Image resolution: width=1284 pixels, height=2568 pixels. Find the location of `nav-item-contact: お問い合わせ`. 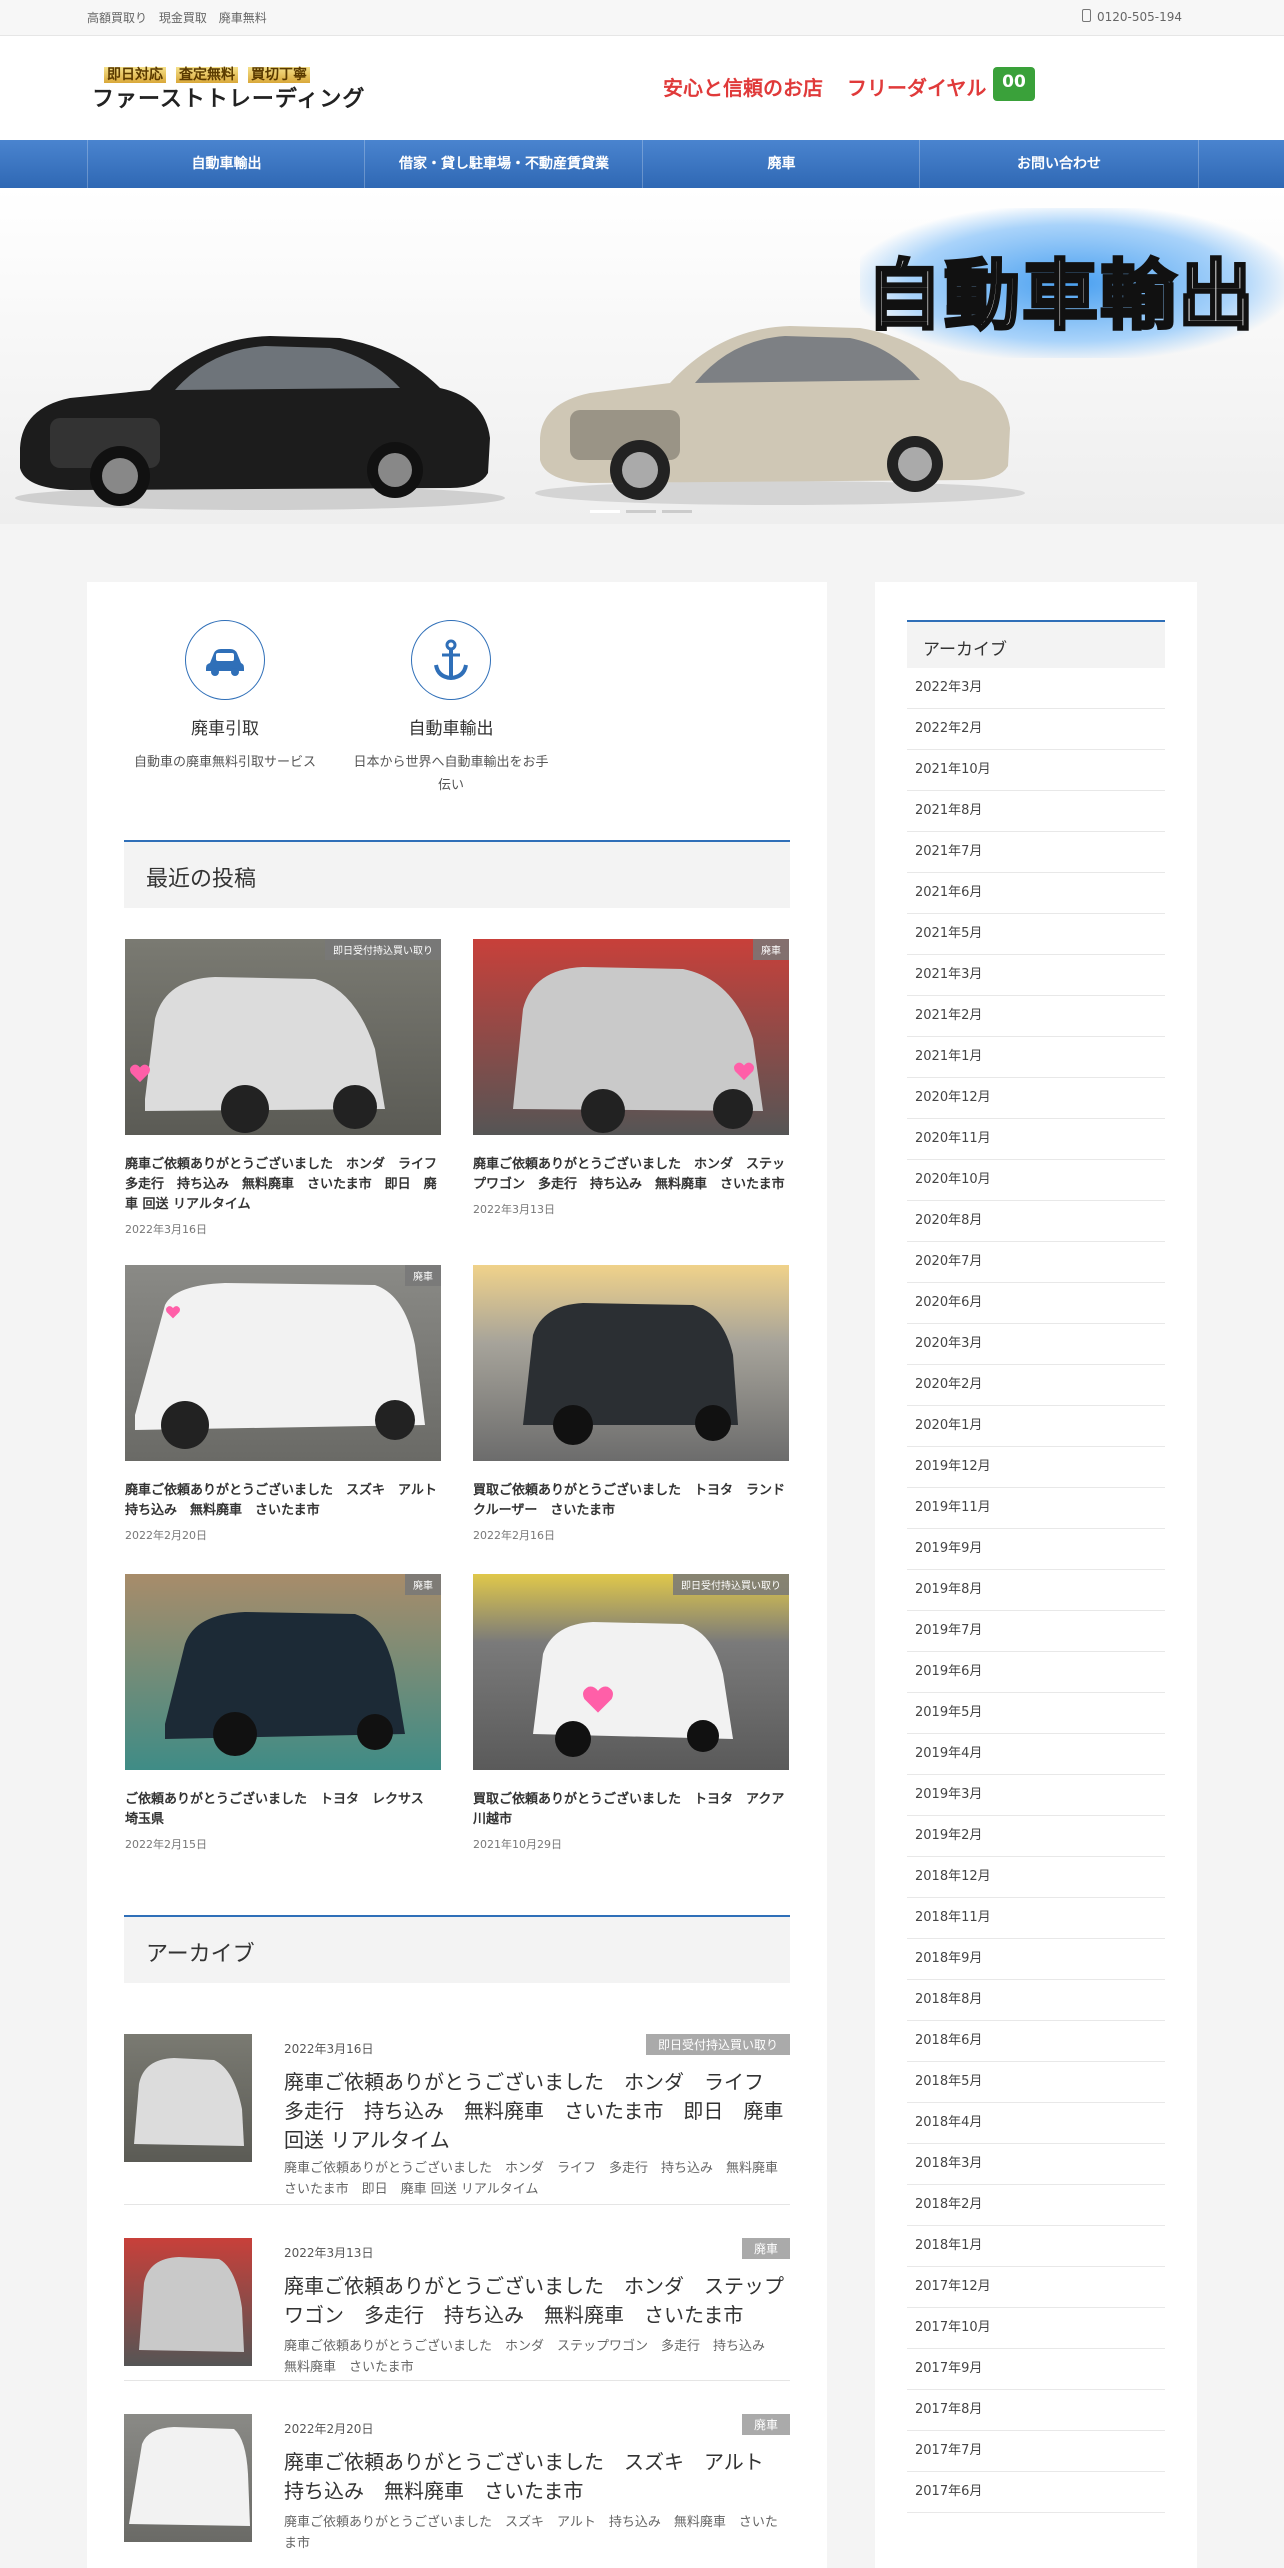

nav-item-contact: お問い合わせ is located at coordinates (1059, 164).